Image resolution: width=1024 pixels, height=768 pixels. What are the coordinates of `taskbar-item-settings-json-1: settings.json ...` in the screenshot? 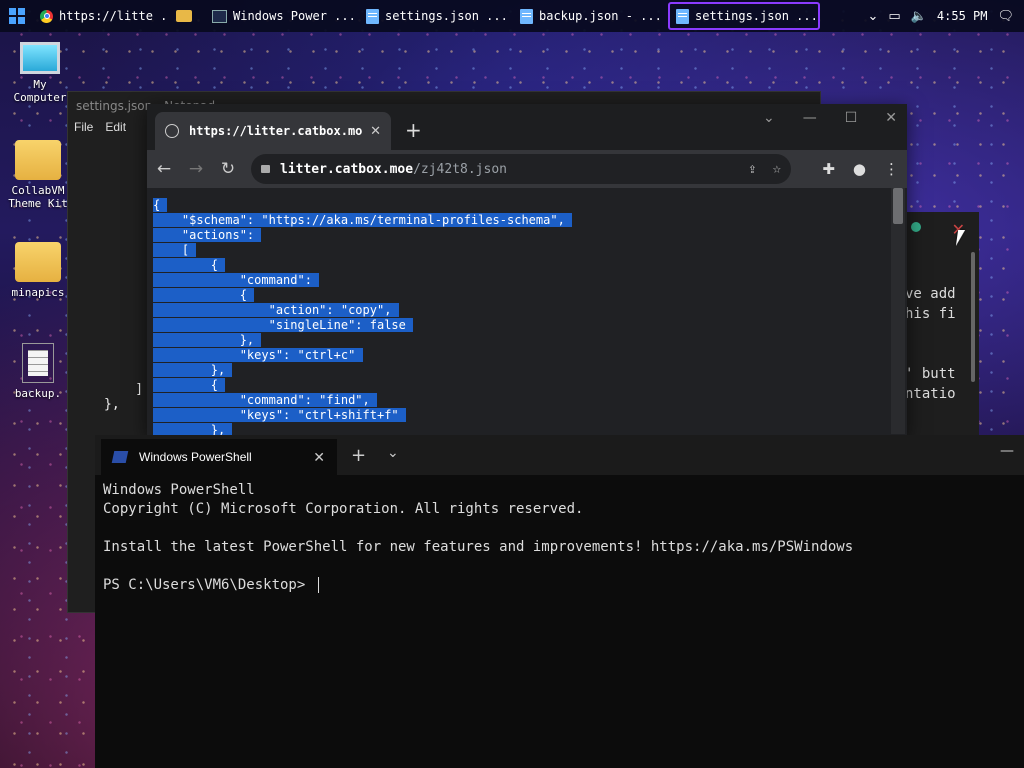 It's located at (435, 16).